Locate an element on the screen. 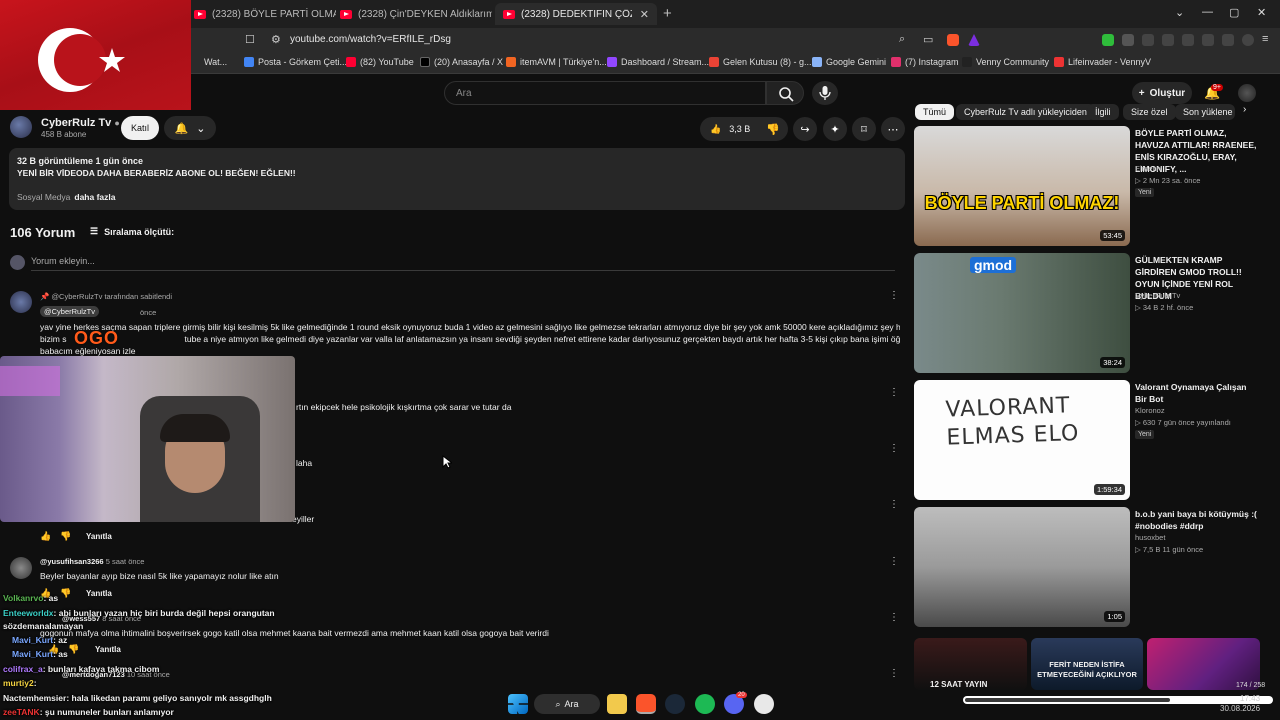 This screenshot has width=1280, height=720. video-channel: husoxbet is located at coordinates (1150, 537).